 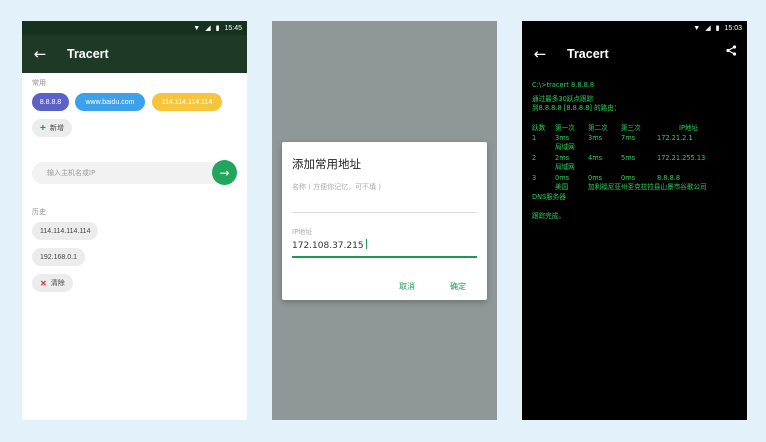 I want to click on common-chip: 114.114.114.114, so click(x=187, y=102).